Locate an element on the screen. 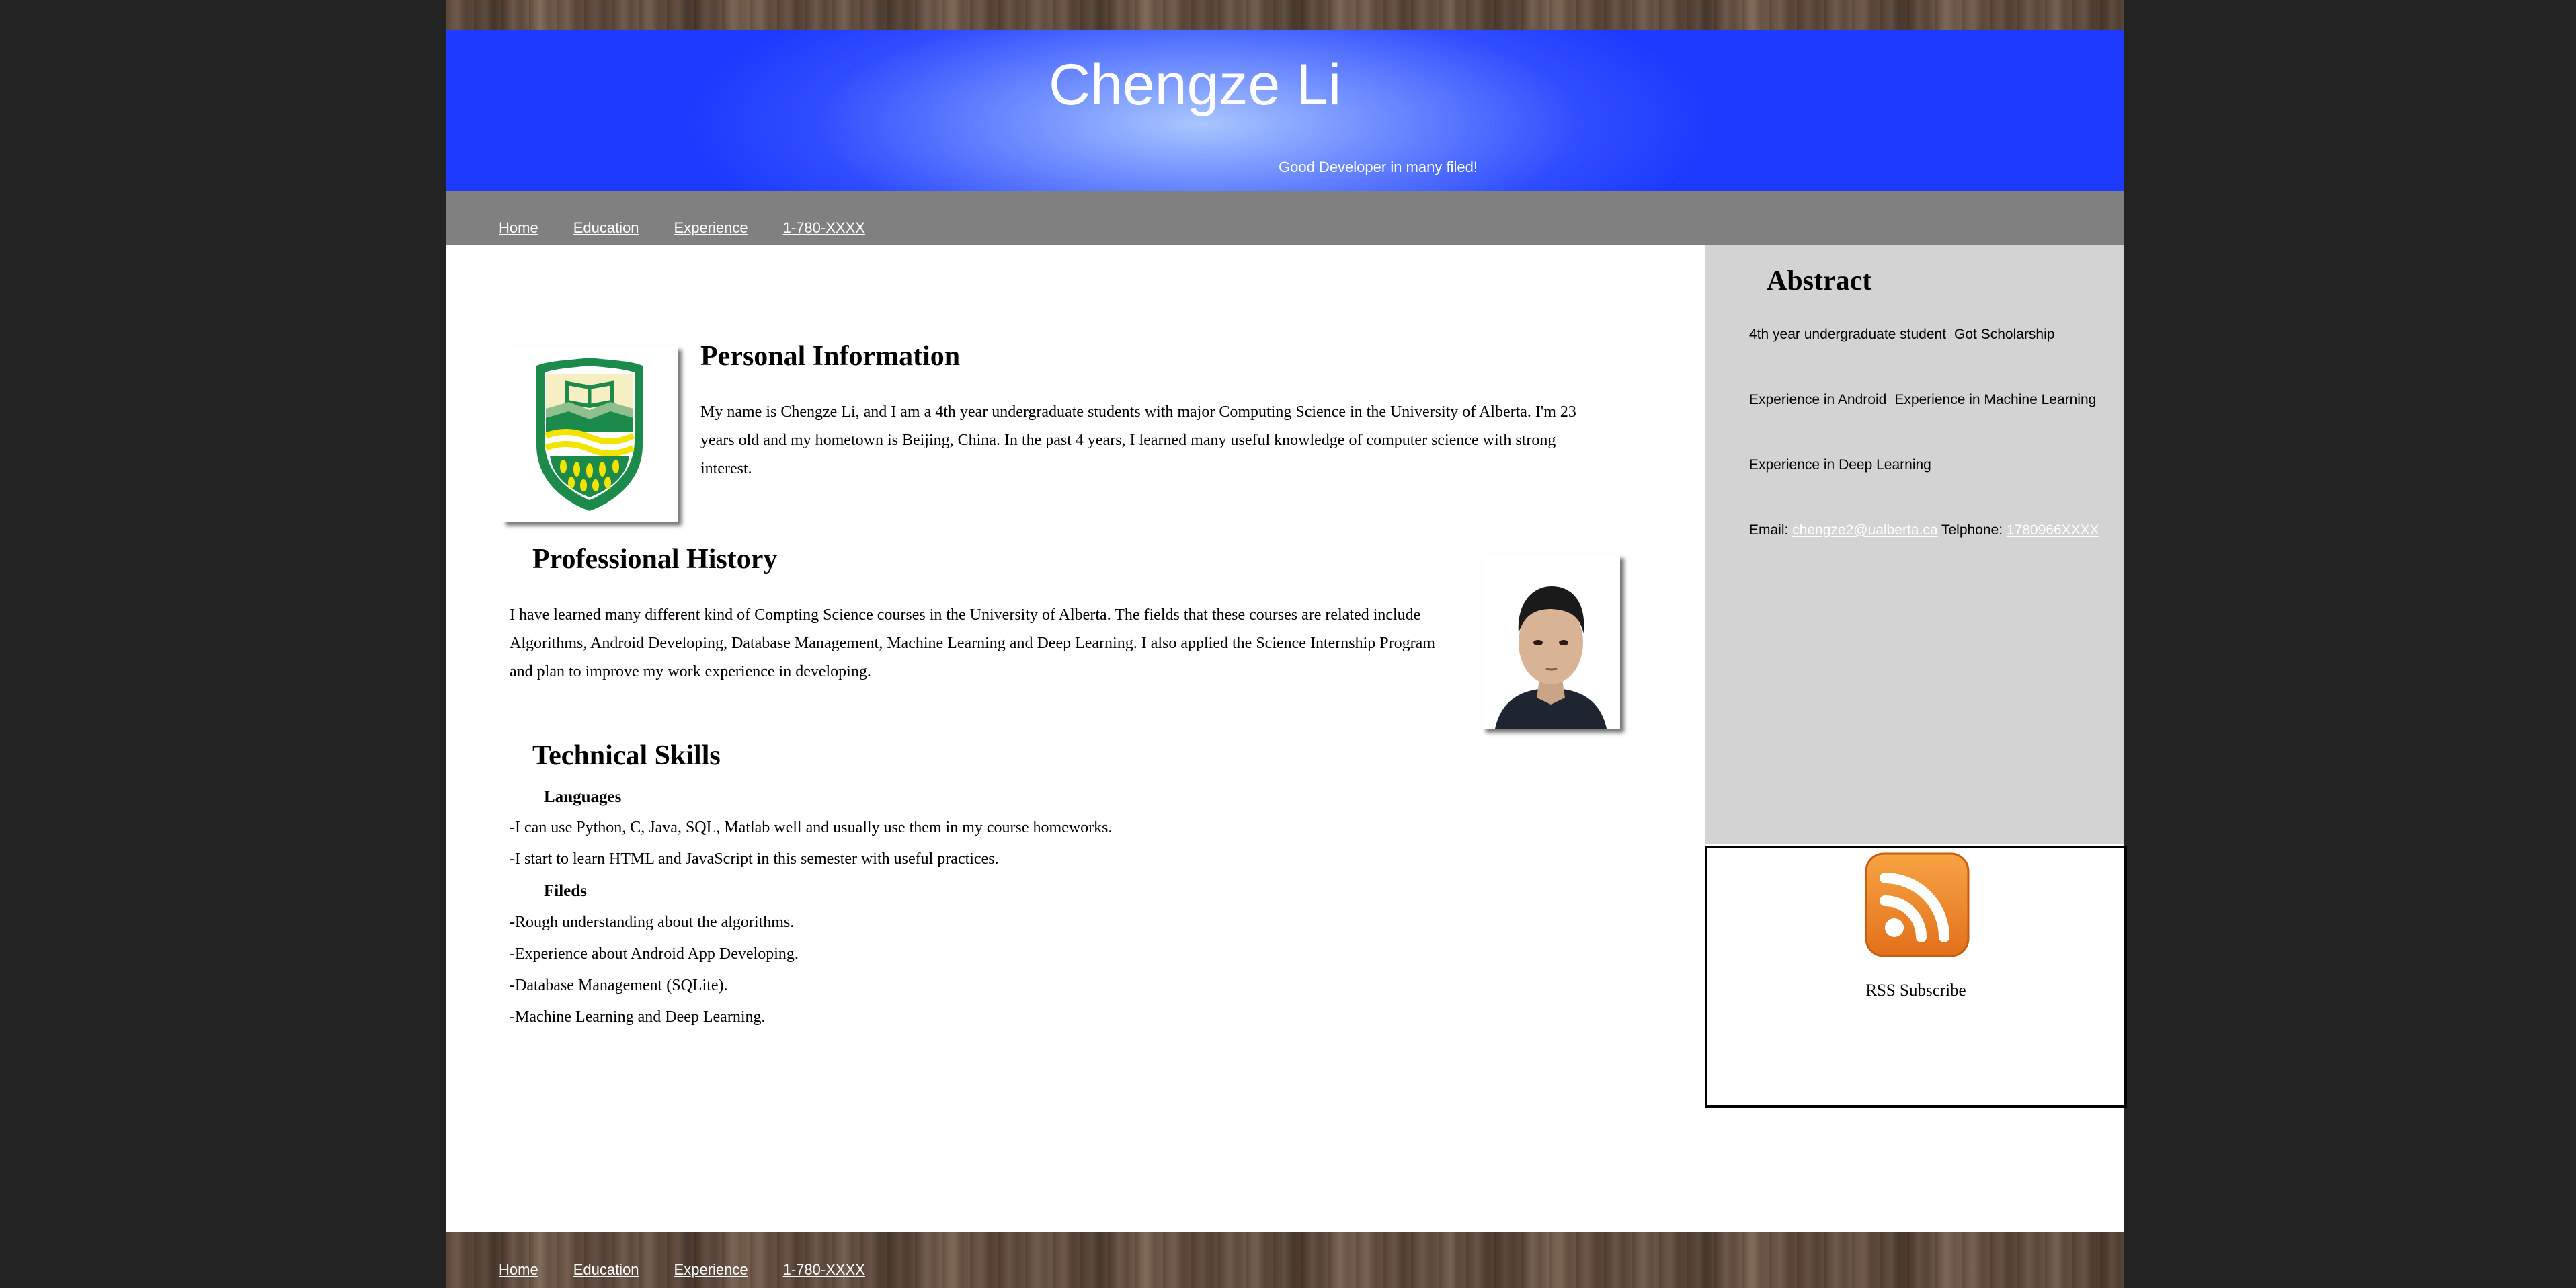 The width and height of the screenshot is (2576, 1288). abstract-item-scholarship: Got Scholarship is located at coordinates (2004, 334).